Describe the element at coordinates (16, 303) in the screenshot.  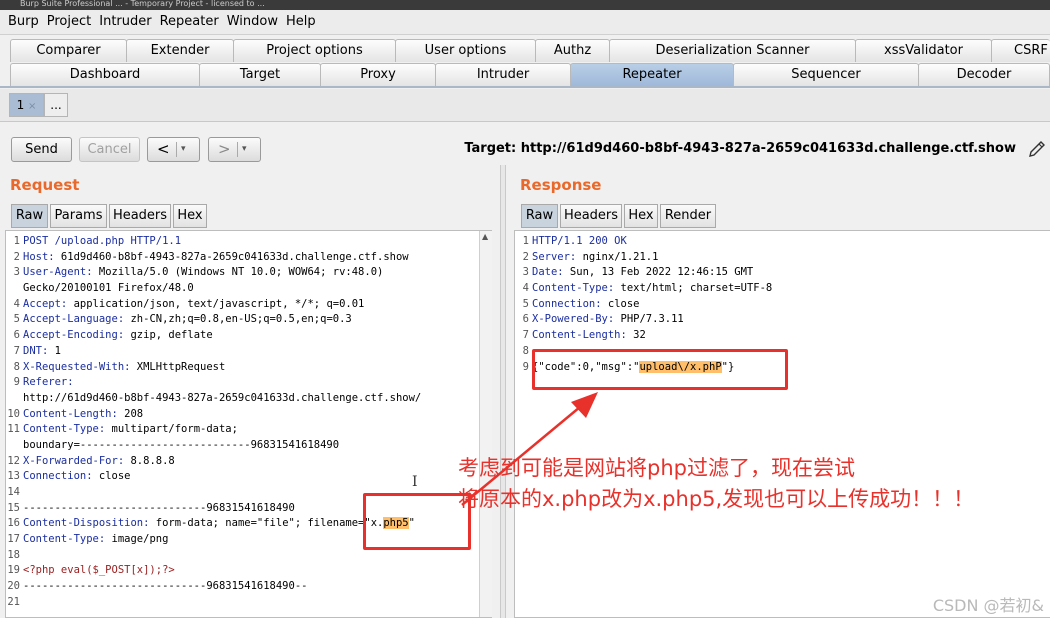
I see `line-number: 4` at that location.